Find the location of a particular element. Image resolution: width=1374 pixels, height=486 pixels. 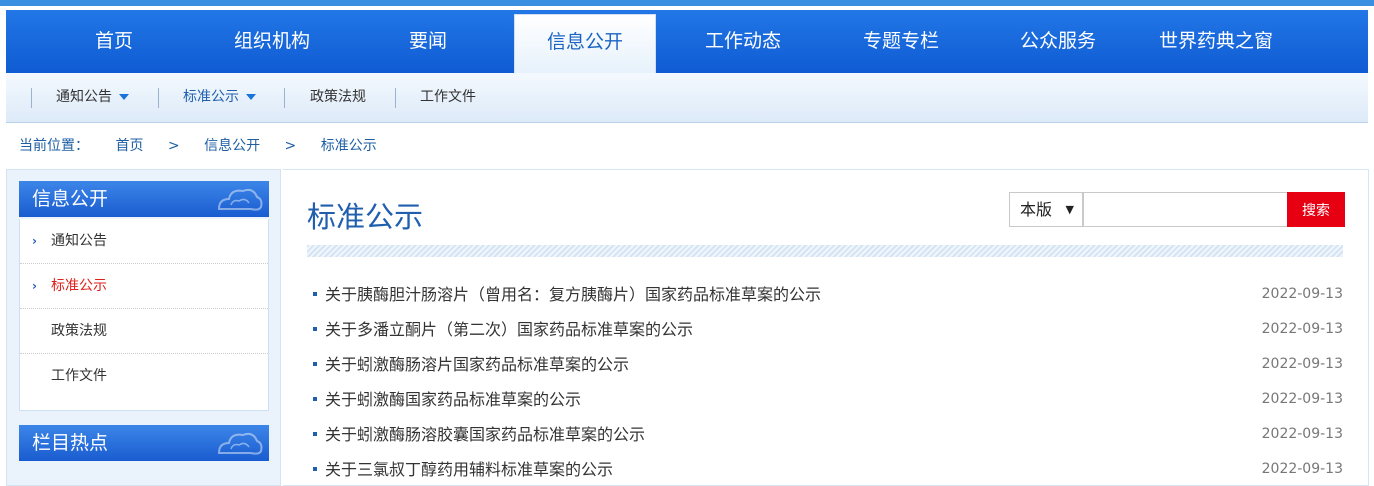

search-scope-value: 本版 is located at coordinates (1036, 209).